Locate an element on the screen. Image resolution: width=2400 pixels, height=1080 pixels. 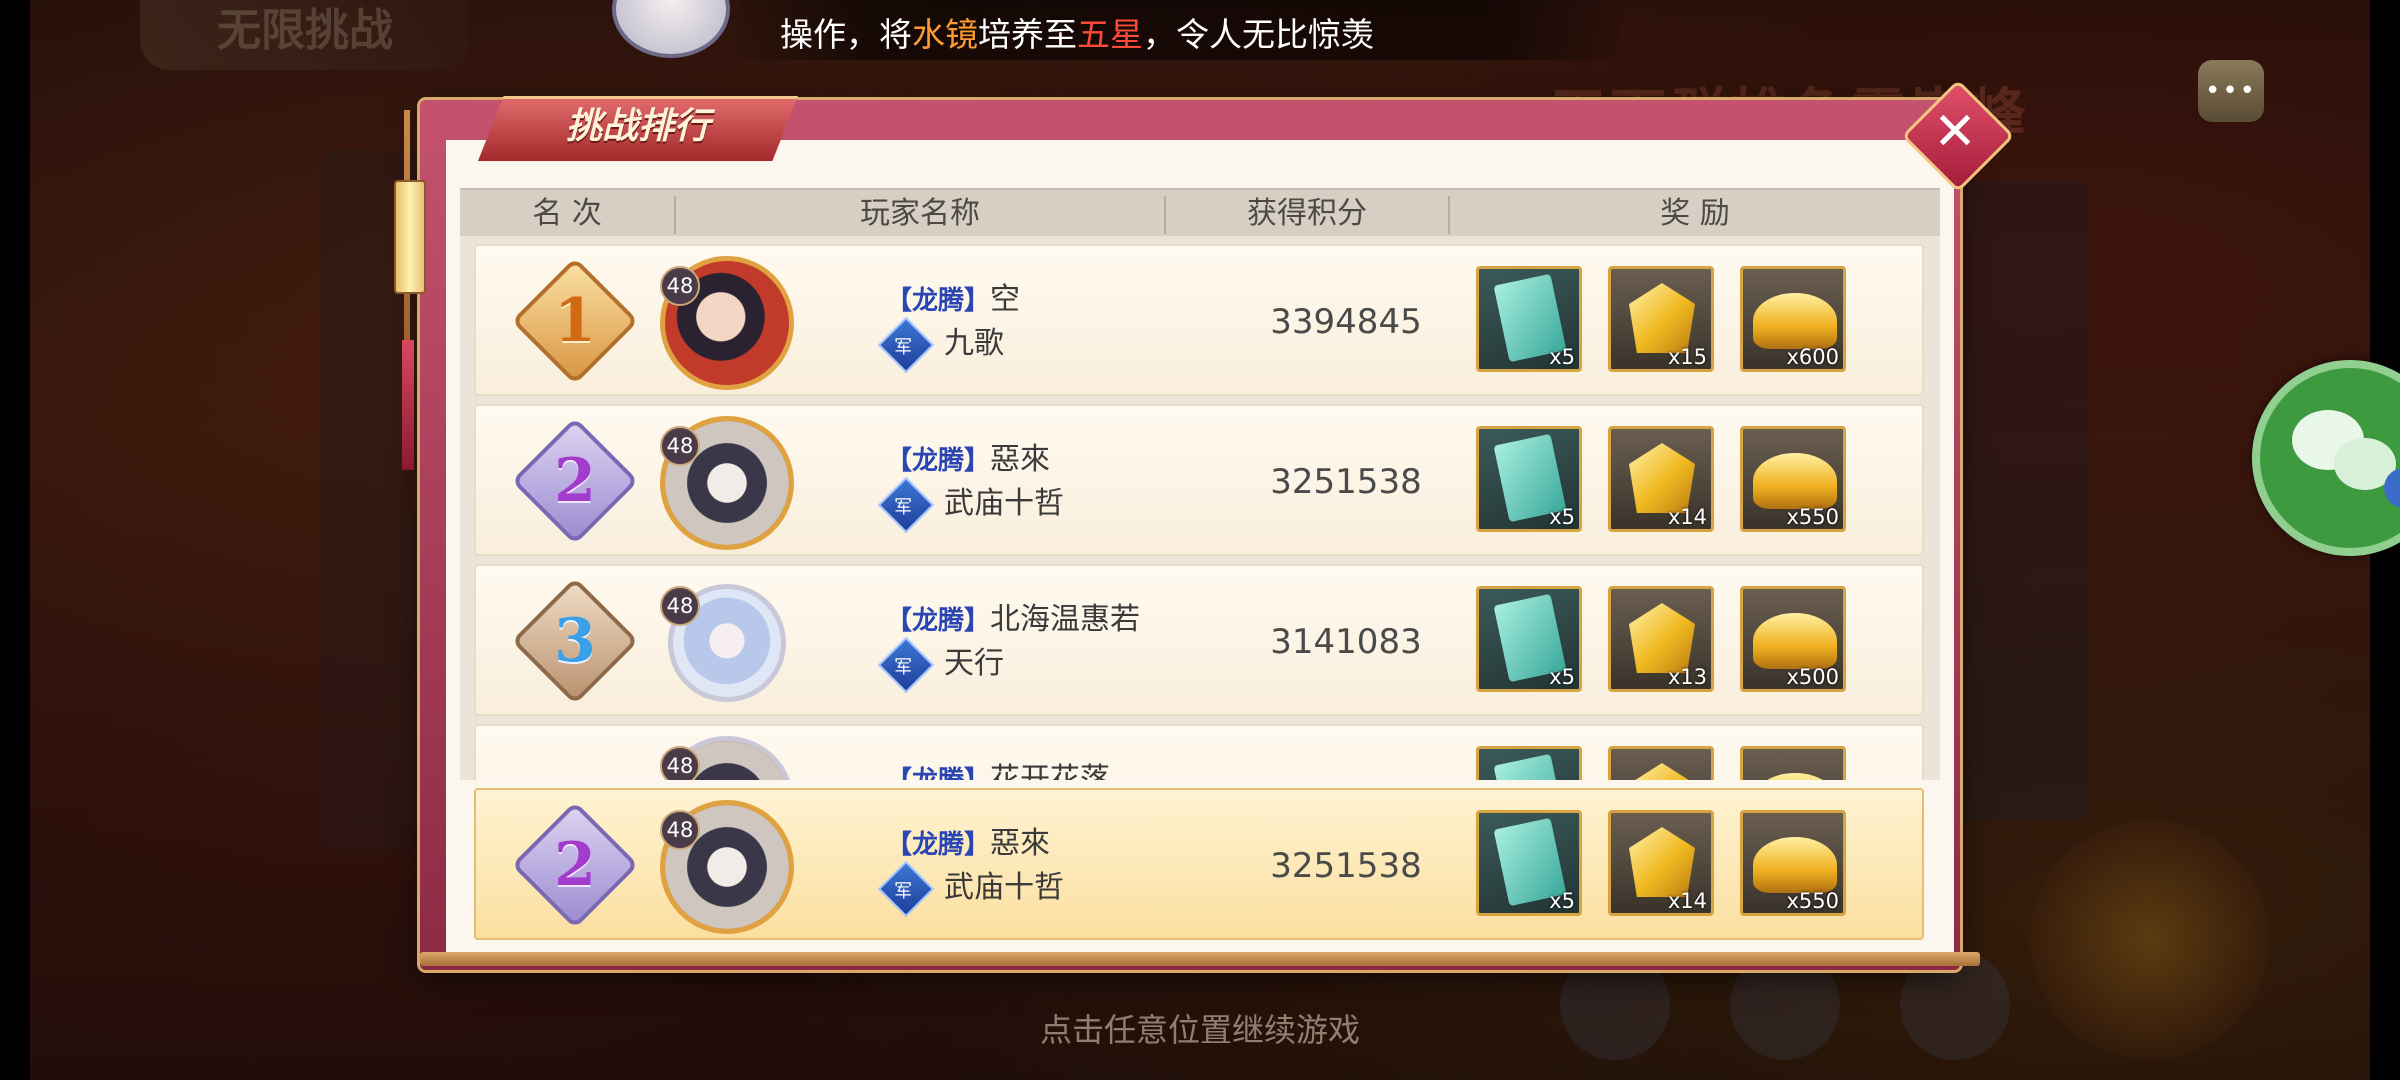
player-name: 【龙腾】花开花落 is located at coordinates (998, 767).